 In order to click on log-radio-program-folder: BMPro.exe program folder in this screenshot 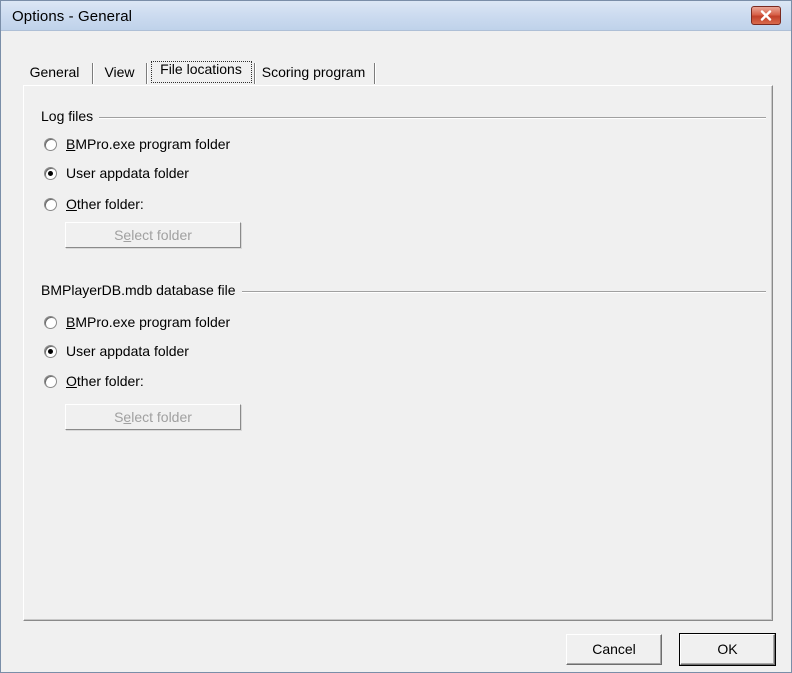, I will do `click(137, 144)`.